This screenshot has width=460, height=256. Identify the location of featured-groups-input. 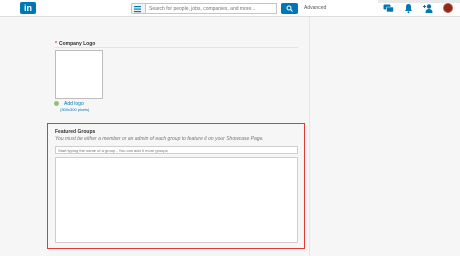
(176, 150).